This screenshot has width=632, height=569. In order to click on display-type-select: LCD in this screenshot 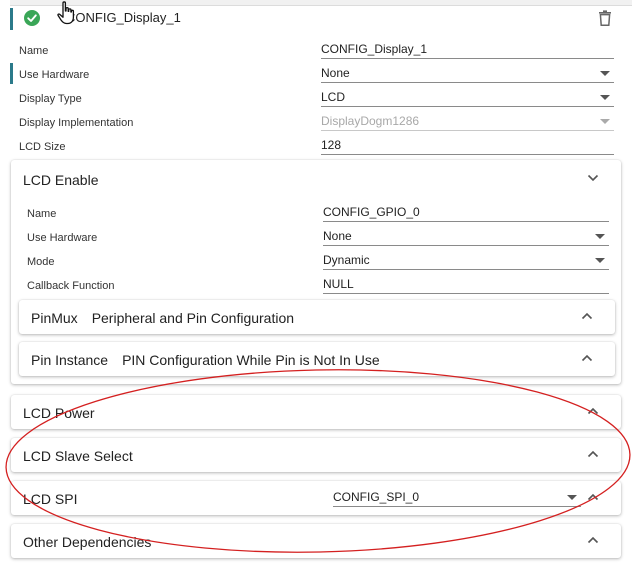, I will do `click(467, 97)`.